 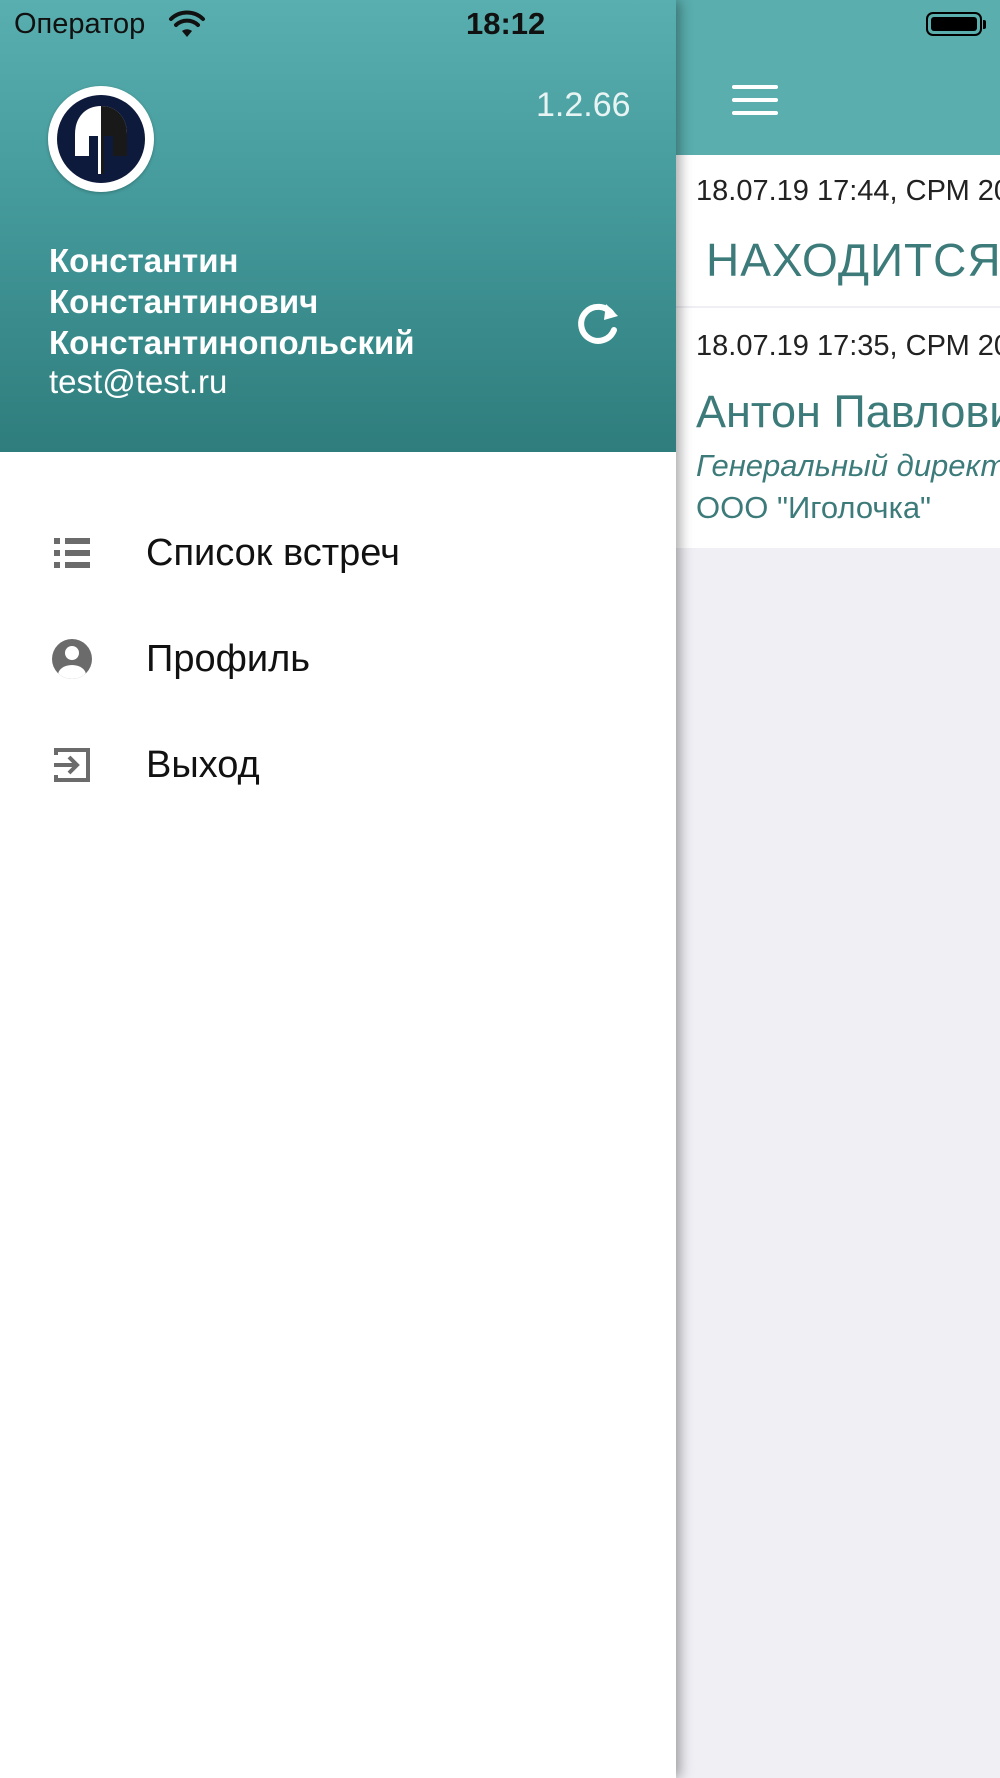 I want to click on spartan-helmet-icon, so click(x=101, y=139).